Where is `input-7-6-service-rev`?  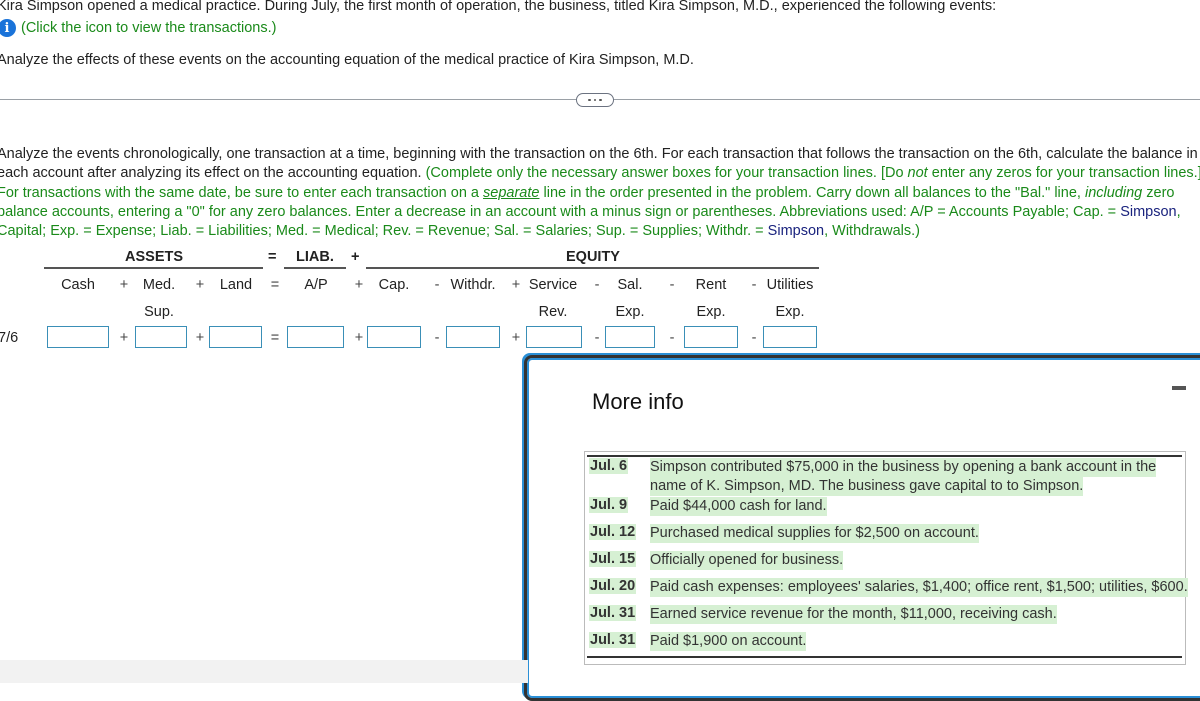 input-7-6-service-rev is located at coordinates (554, 337).